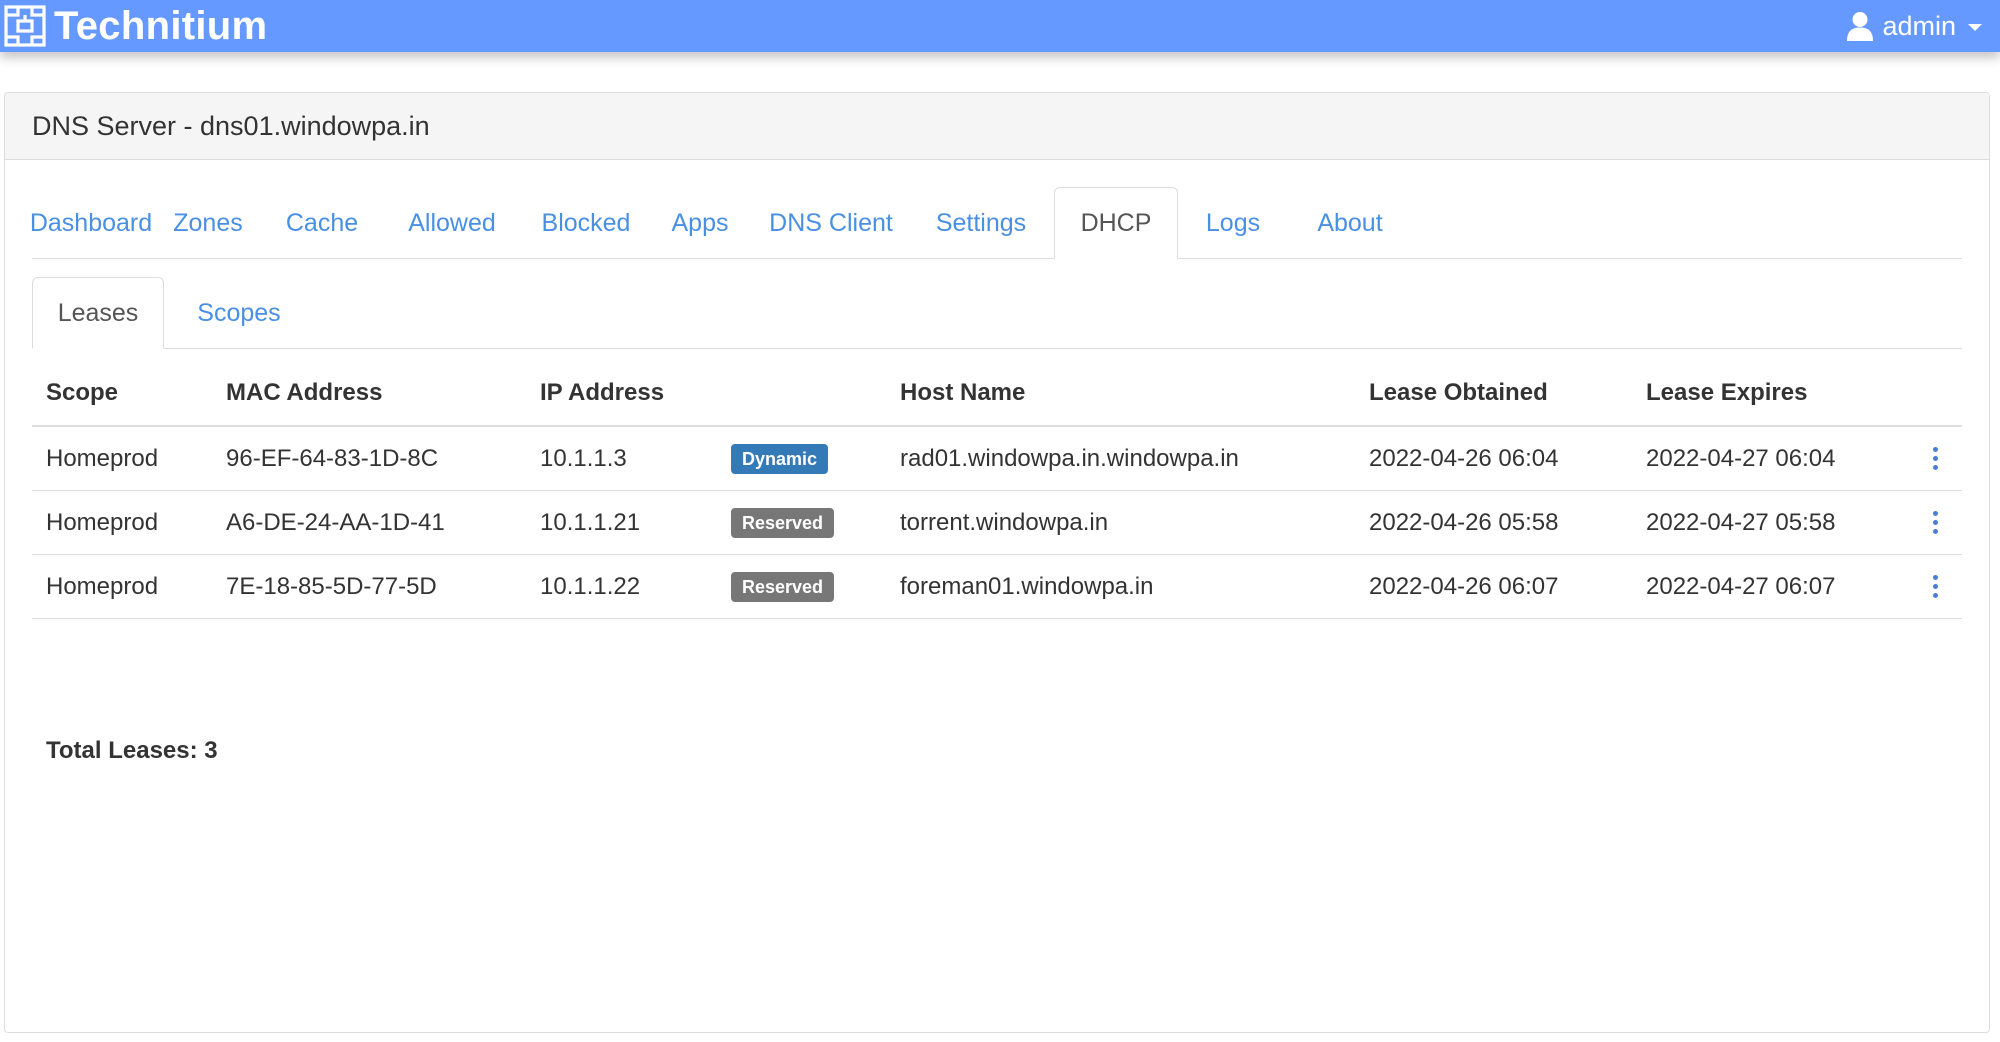 This screenshot has height=1042, width=2000. What do you see at coordinates (997, 313) in the screenshot?
I see `dhcp-sub-tabs: Leases Scopes` at bounding box center [997, 313].